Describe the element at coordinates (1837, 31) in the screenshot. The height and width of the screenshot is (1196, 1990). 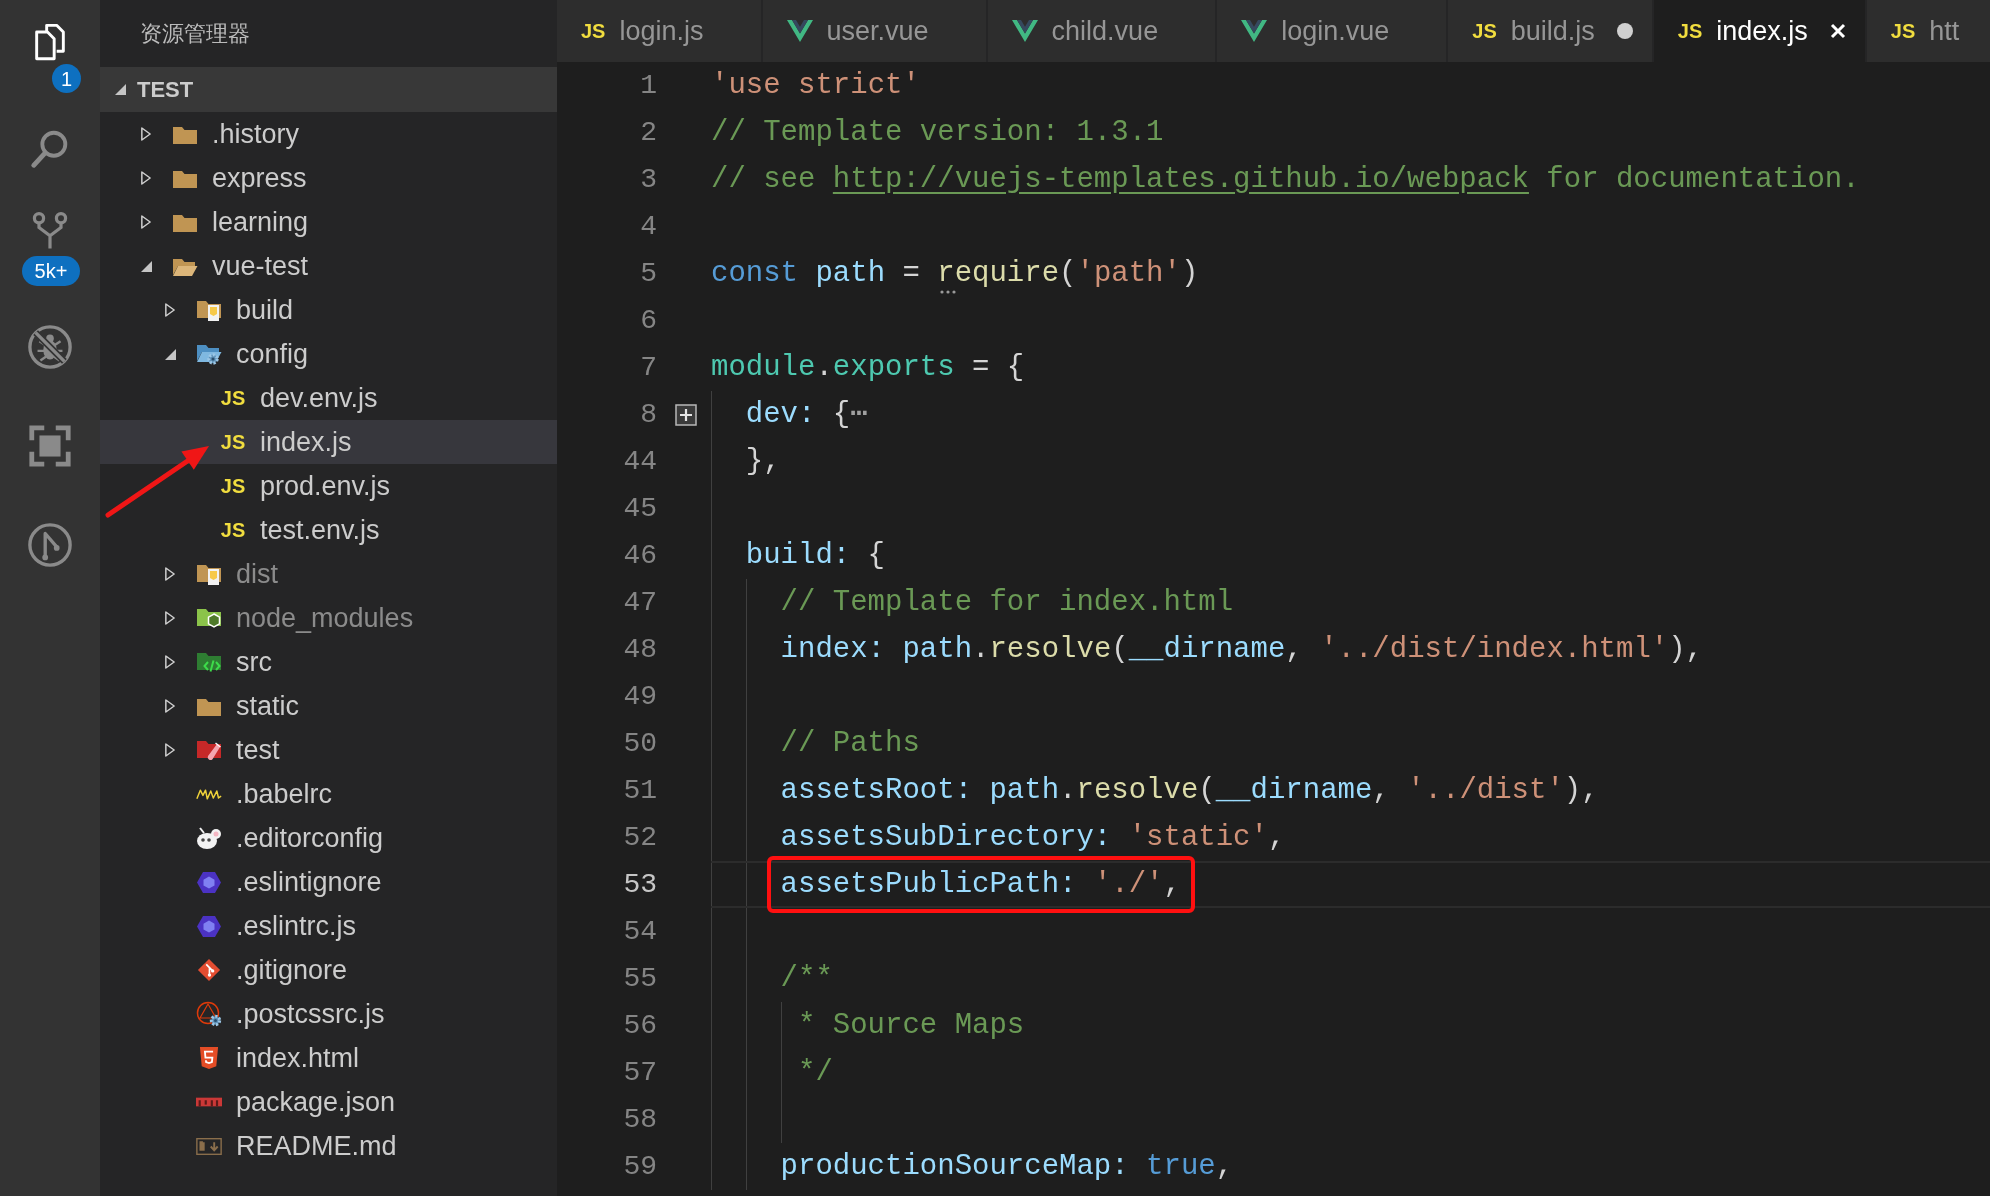
I see `close-icon` at that location.